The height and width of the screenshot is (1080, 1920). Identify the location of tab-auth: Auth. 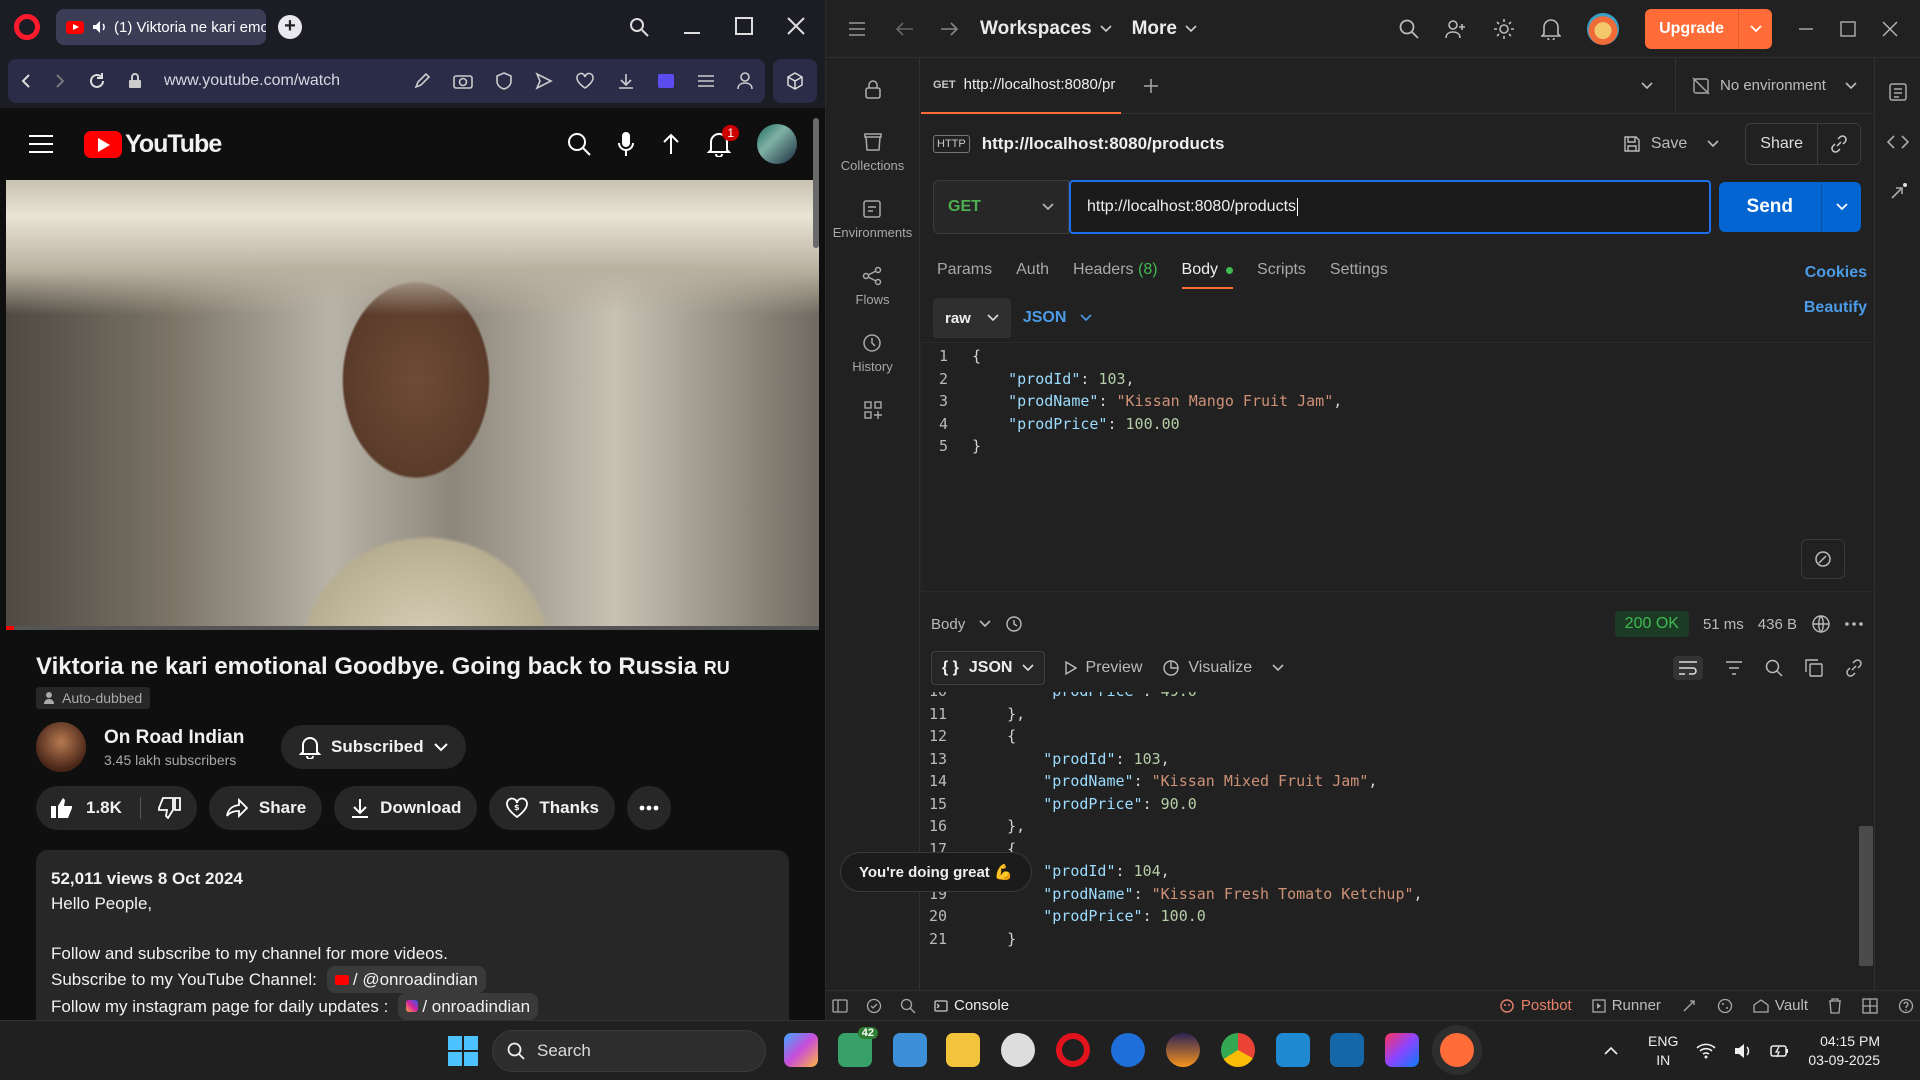
(1032, 270).